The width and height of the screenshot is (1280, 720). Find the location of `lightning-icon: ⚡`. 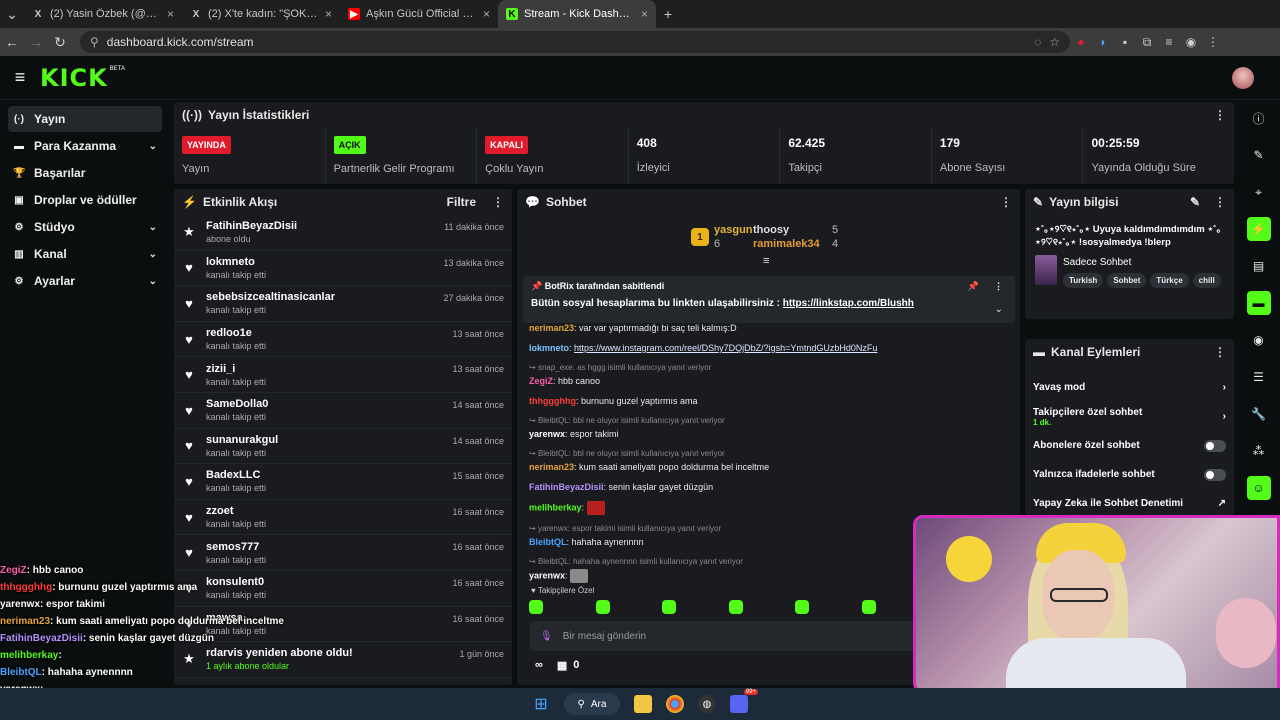

lightning-icon: ⚡ is located at coordinates (1258, 229).